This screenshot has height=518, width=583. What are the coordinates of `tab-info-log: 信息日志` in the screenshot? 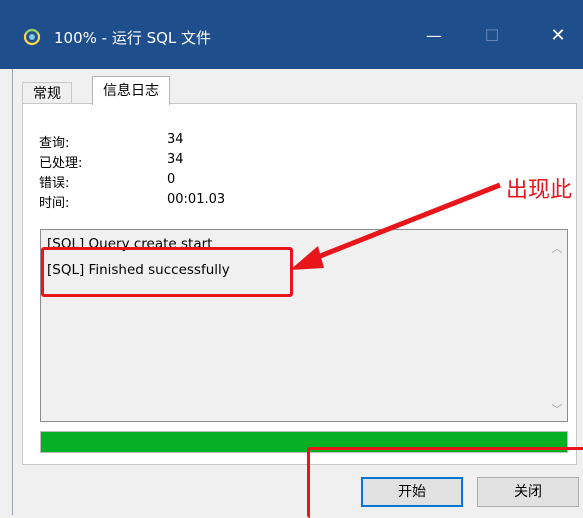 It's located at (131, 90).